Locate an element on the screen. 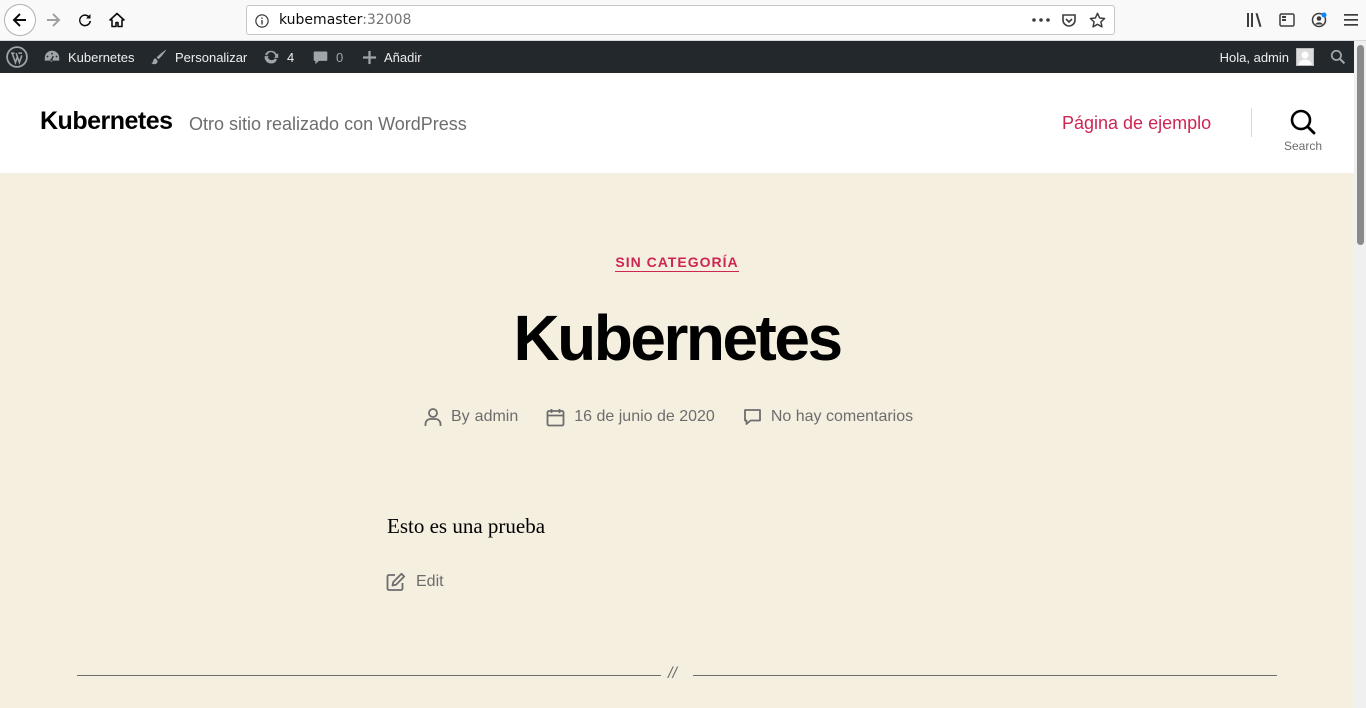  address-bar: kubemaster:32008 is located at coordinates (680, 20).